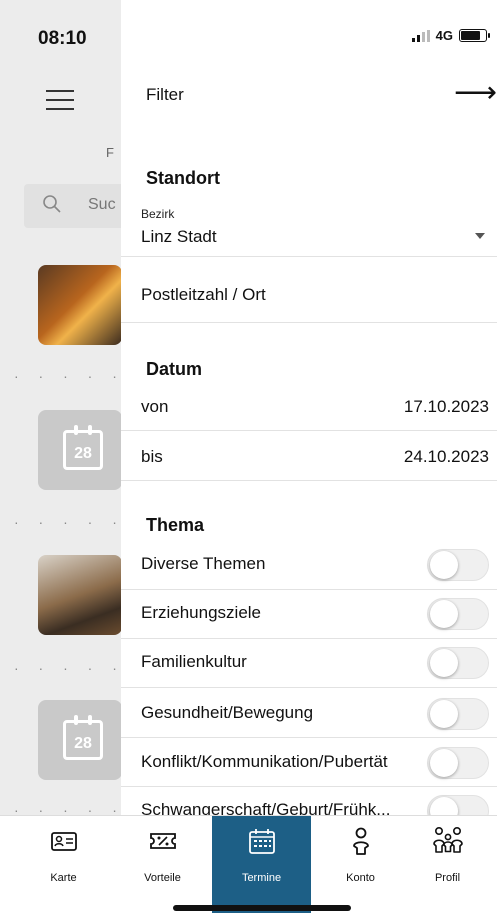  I want to click on thema-row: Konflikt/Kommunikation/Pubertät, so click(309, 762).